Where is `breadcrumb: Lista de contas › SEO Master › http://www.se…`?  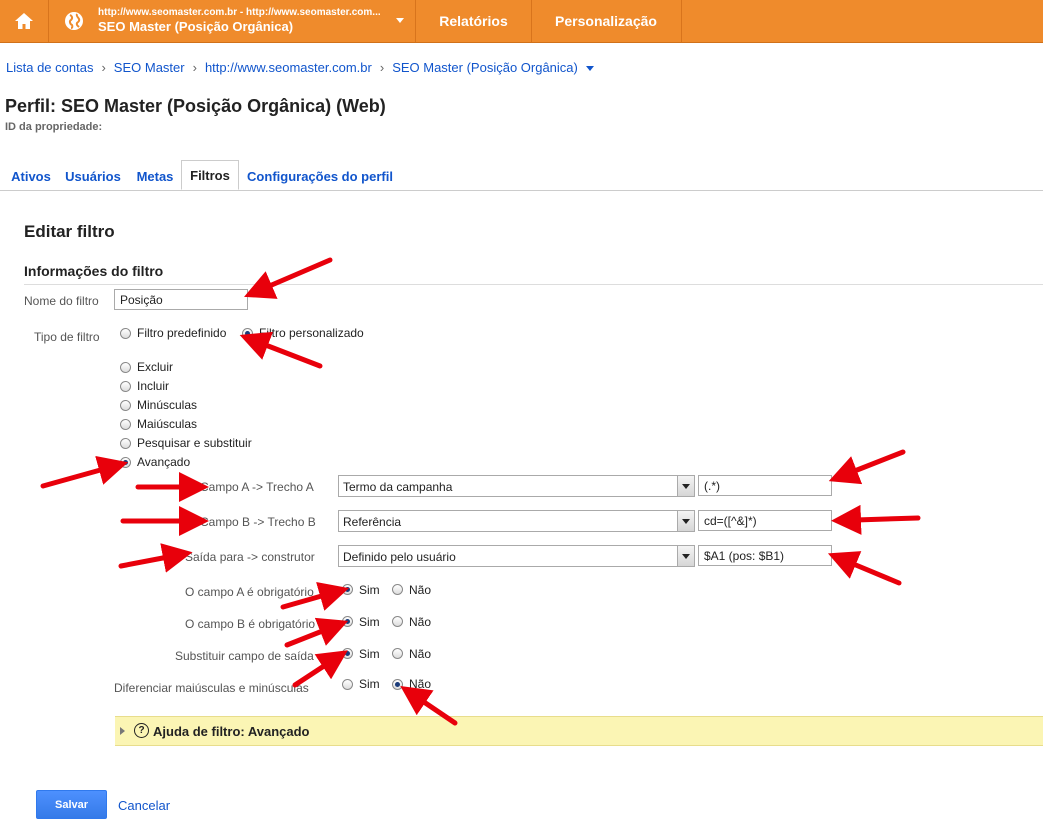
breadcrumb: Lista de contas › SEO Master › http://www.se… is located at coordinates (300, 67).